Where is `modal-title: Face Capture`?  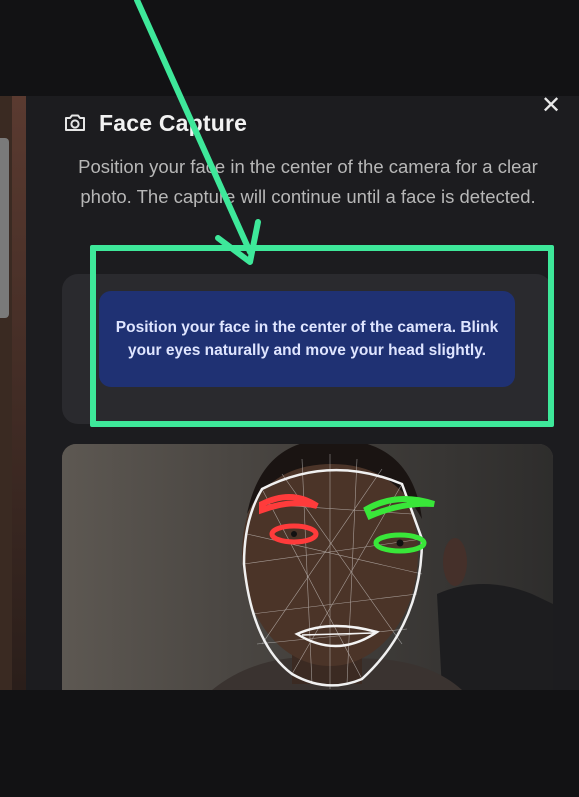 modal-title: Face Capture is located at coordinates (173, 122).